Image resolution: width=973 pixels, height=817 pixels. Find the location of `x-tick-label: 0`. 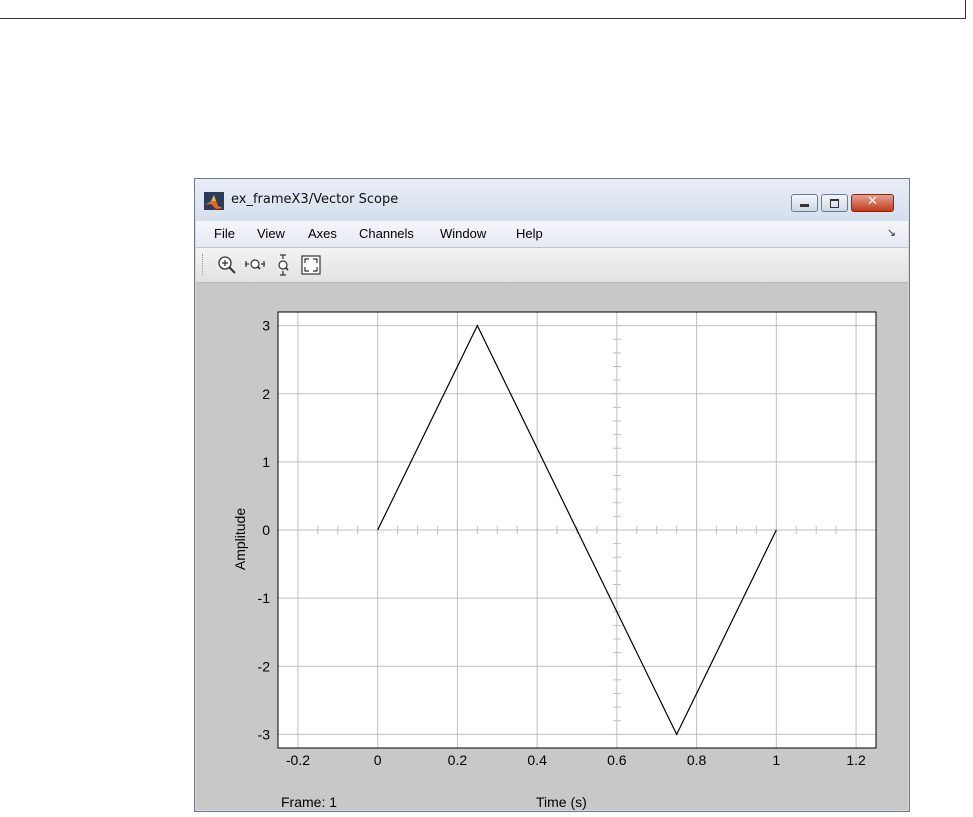

x-tick-label: 0 is located at coordinates (378, 760).